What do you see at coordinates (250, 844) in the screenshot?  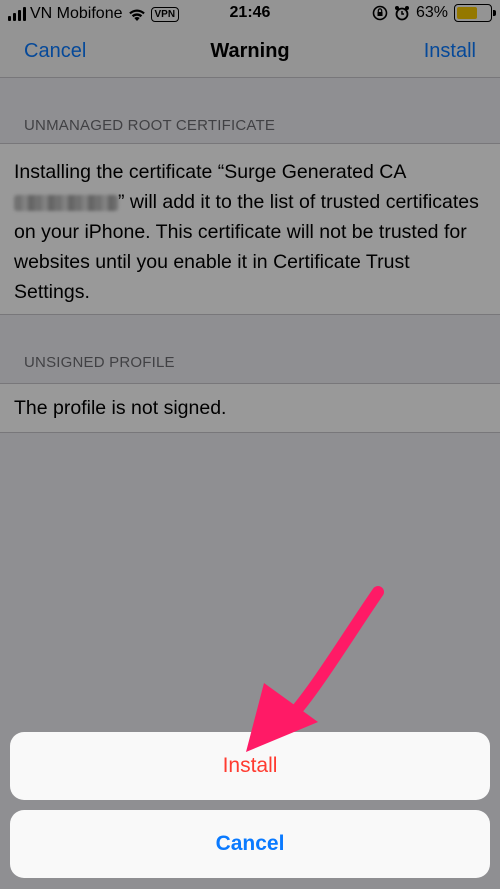 I see `action-sheet-cancel-button: Cancel` at bounding box center [250, 844].